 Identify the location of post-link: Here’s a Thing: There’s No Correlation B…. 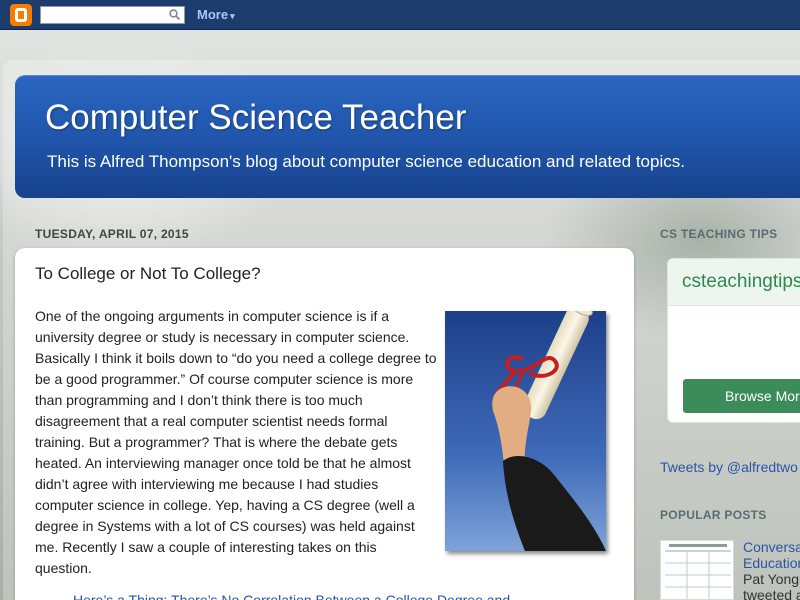
(291, 596).